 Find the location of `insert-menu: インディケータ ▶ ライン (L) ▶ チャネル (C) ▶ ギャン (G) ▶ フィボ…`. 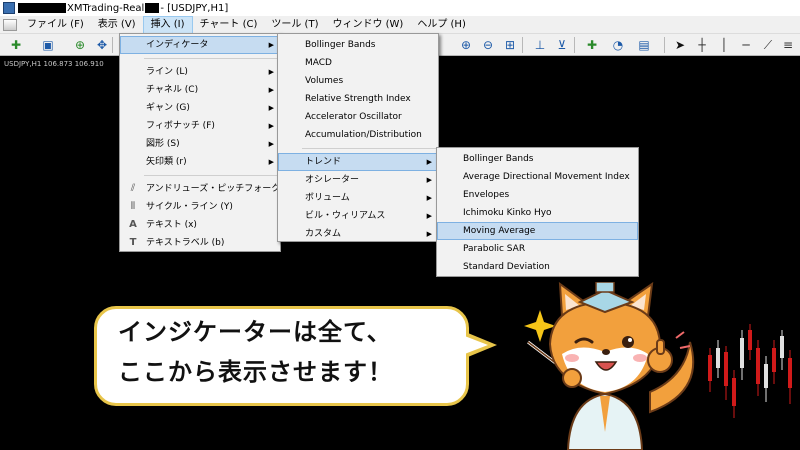

insert-menu: インディケータ ▶ ライン (L) ▶ チャネル (C) ▶ ギャン (G) ▶ フィボ… is located at coordinates (207, 142).